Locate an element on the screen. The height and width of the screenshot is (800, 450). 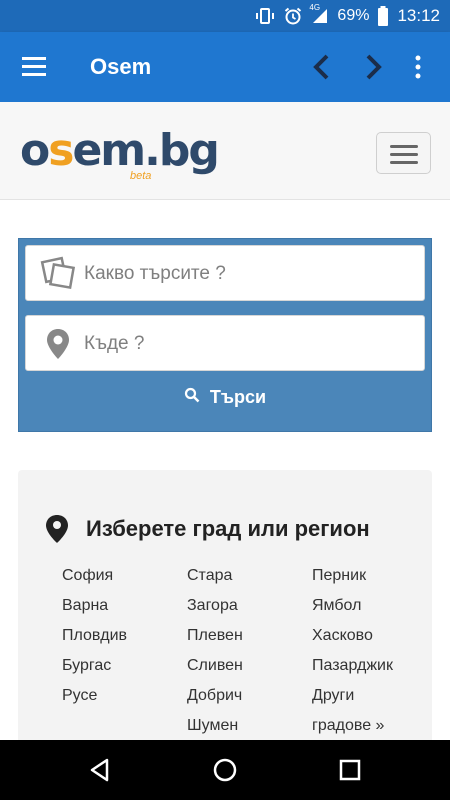
forward-chevron-icon is located at coordinates (373, 67).